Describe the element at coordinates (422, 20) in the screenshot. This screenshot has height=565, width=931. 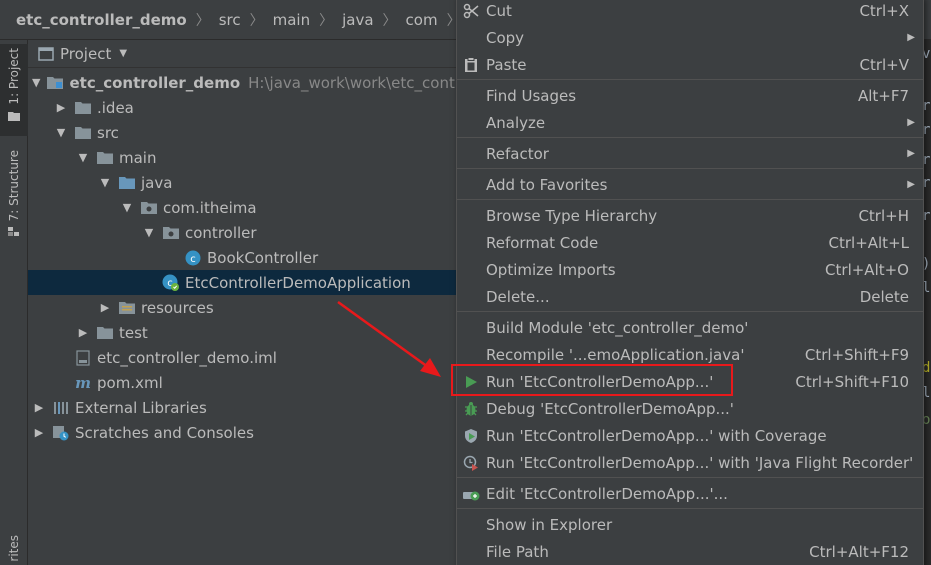
I see `breadcrumb-item-com: com` at that location.